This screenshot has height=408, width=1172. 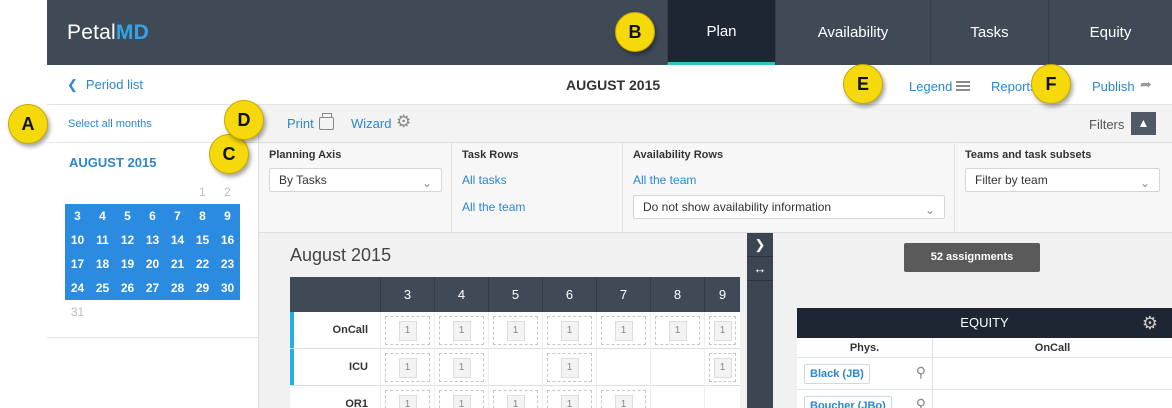 What do you see at coordinates (77, 216) in the screenshot?
I see `calendar-day: 3` at bounding box center [77, 216].